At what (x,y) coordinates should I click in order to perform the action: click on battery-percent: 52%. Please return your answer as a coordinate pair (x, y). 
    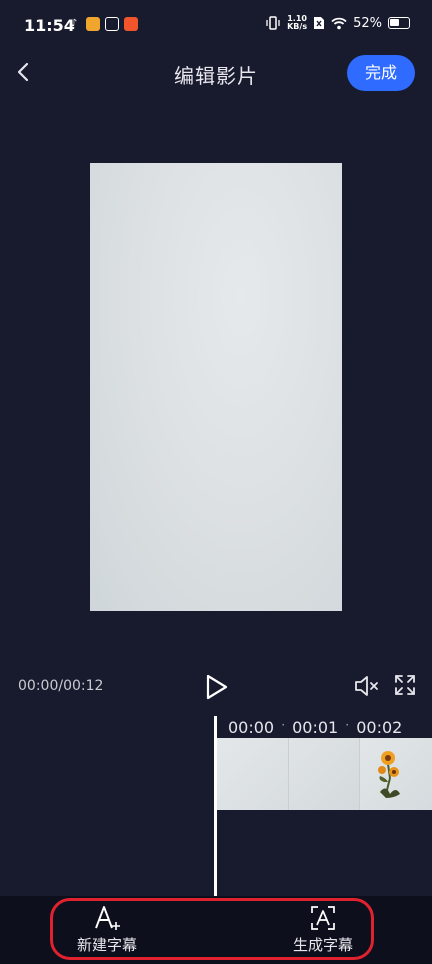
    Looking at the image, I should click on (367, 23).